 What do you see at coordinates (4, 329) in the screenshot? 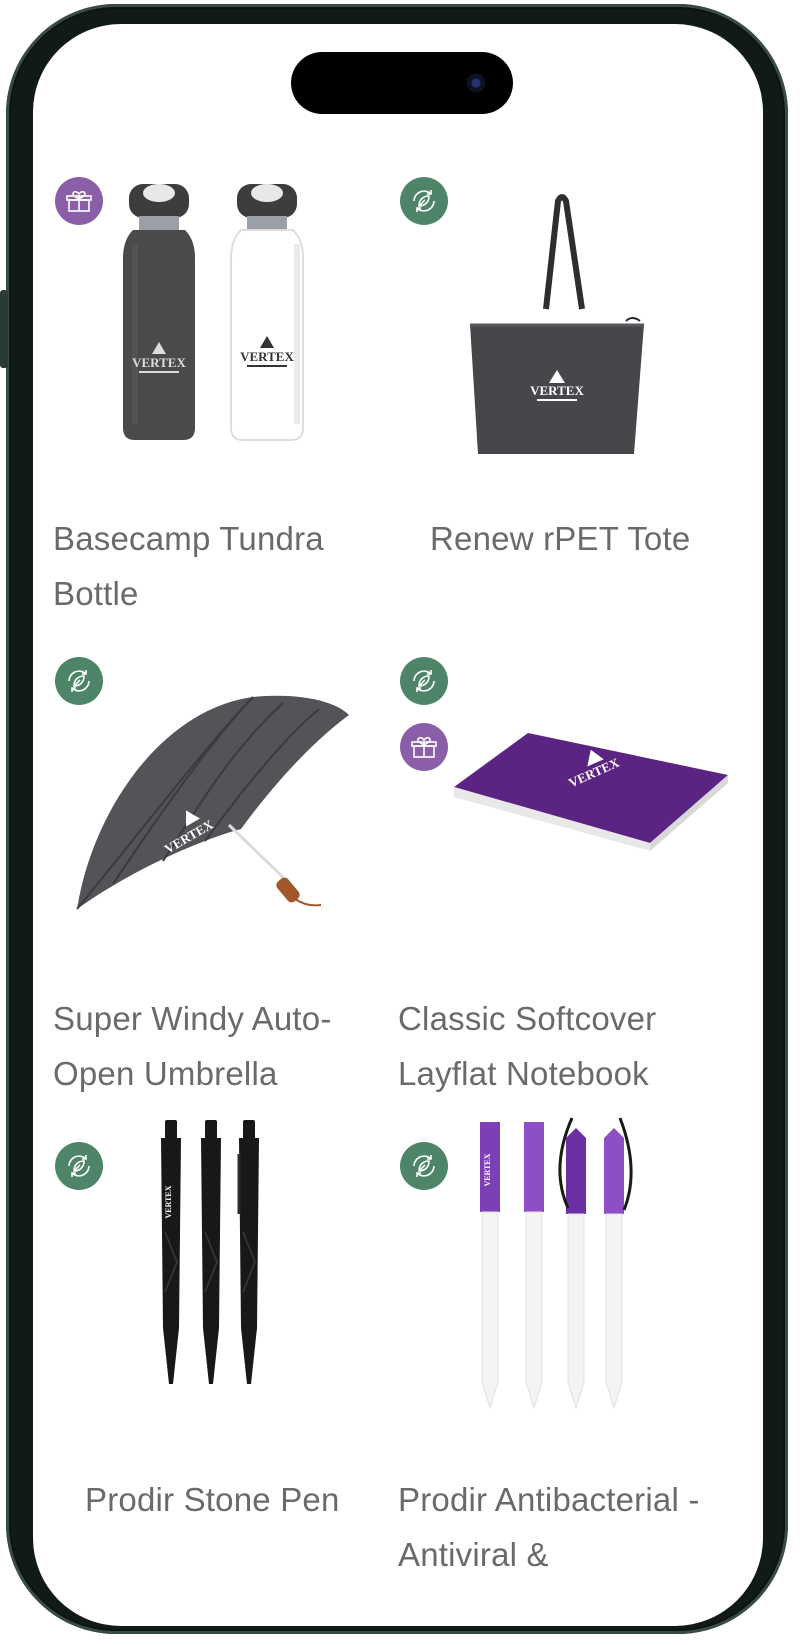
I see `side-button` at bounding box center [4, 329].